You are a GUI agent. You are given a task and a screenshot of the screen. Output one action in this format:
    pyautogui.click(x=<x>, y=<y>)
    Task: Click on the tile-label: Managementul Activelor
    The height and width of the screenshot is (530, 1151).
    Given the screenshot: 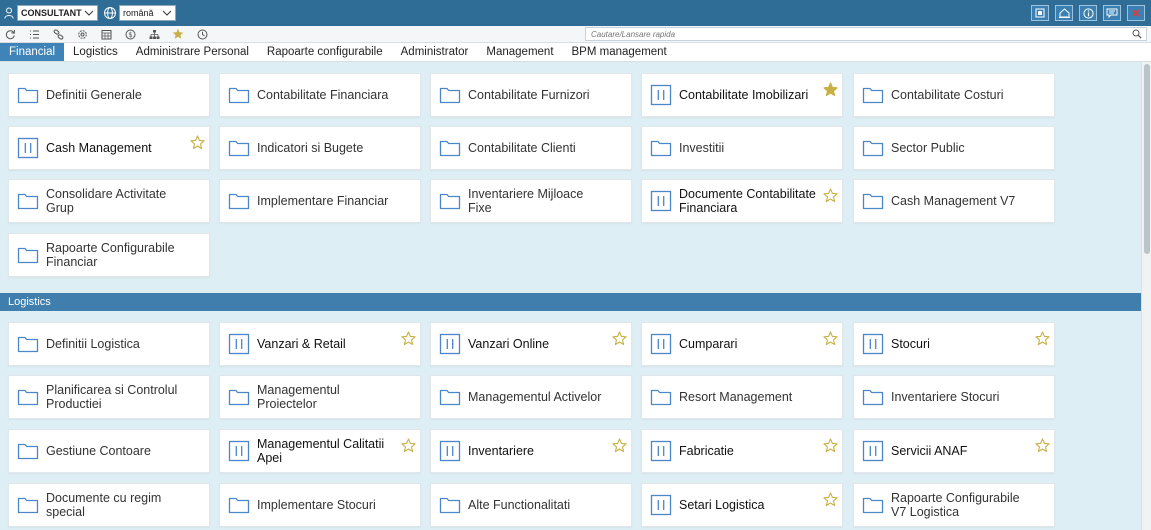 What is the action you would take?
    pyautogui.click(x=535, y=397)
    